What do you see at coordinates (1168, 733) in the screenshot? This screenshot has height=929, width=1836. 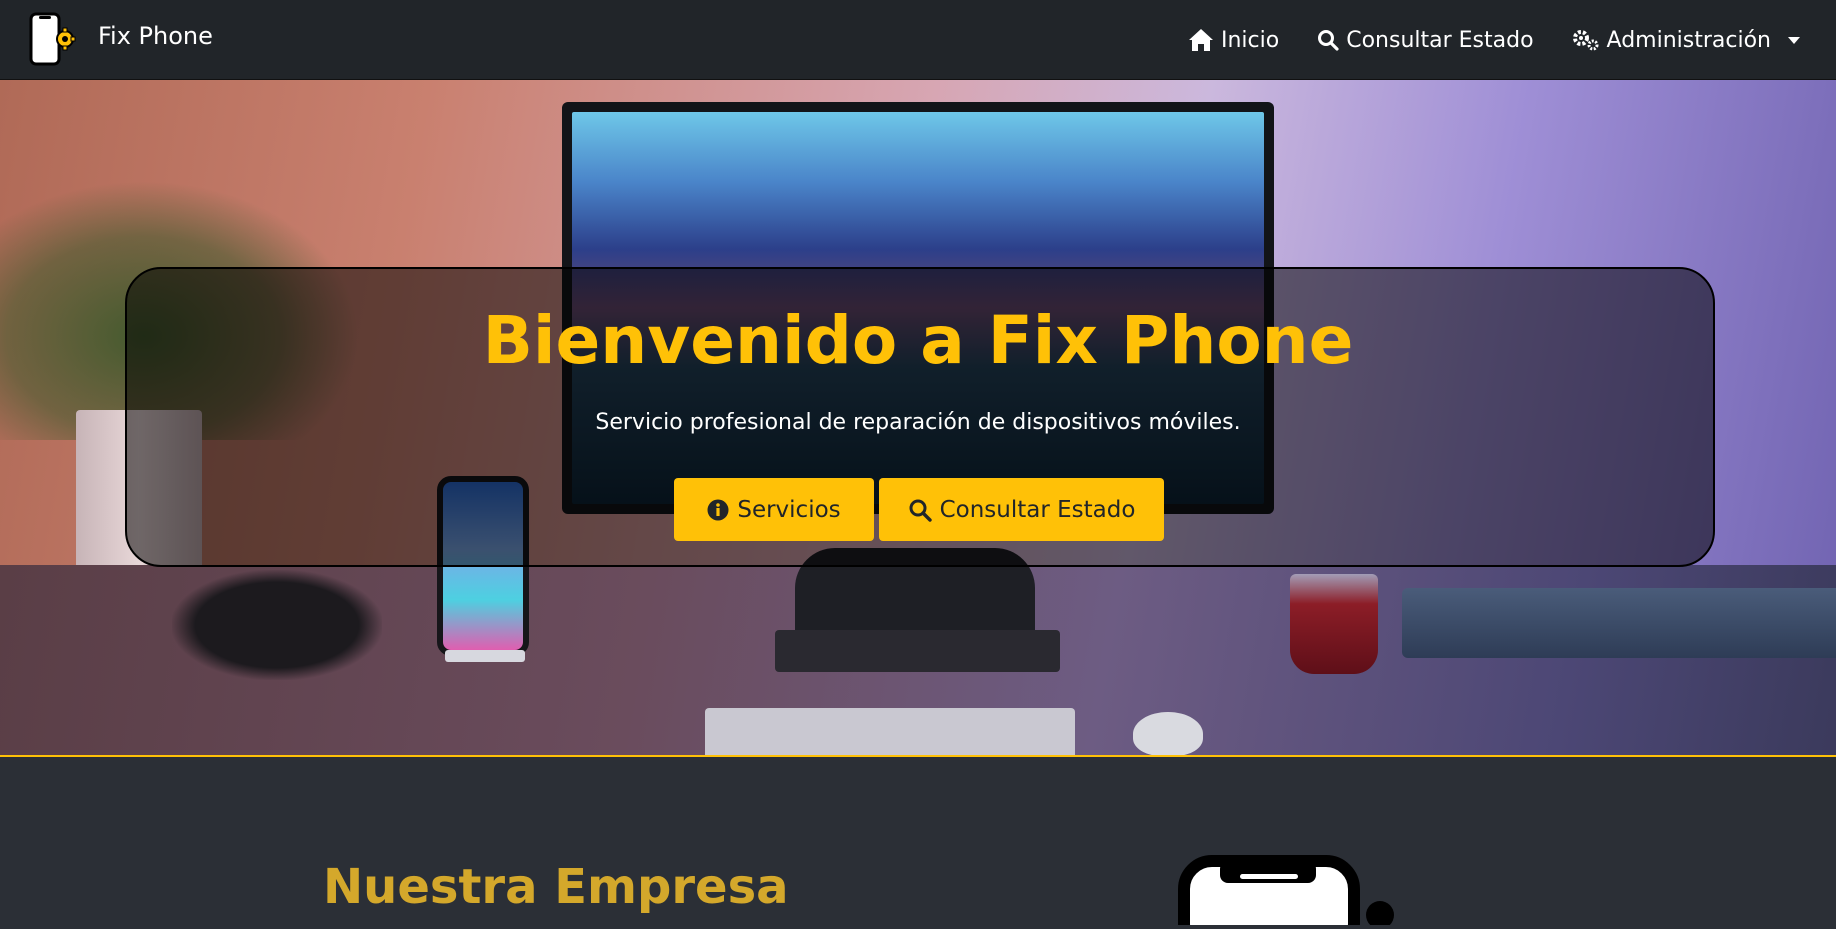 I see `hero-mouse` at bounding box center [1168, 733].